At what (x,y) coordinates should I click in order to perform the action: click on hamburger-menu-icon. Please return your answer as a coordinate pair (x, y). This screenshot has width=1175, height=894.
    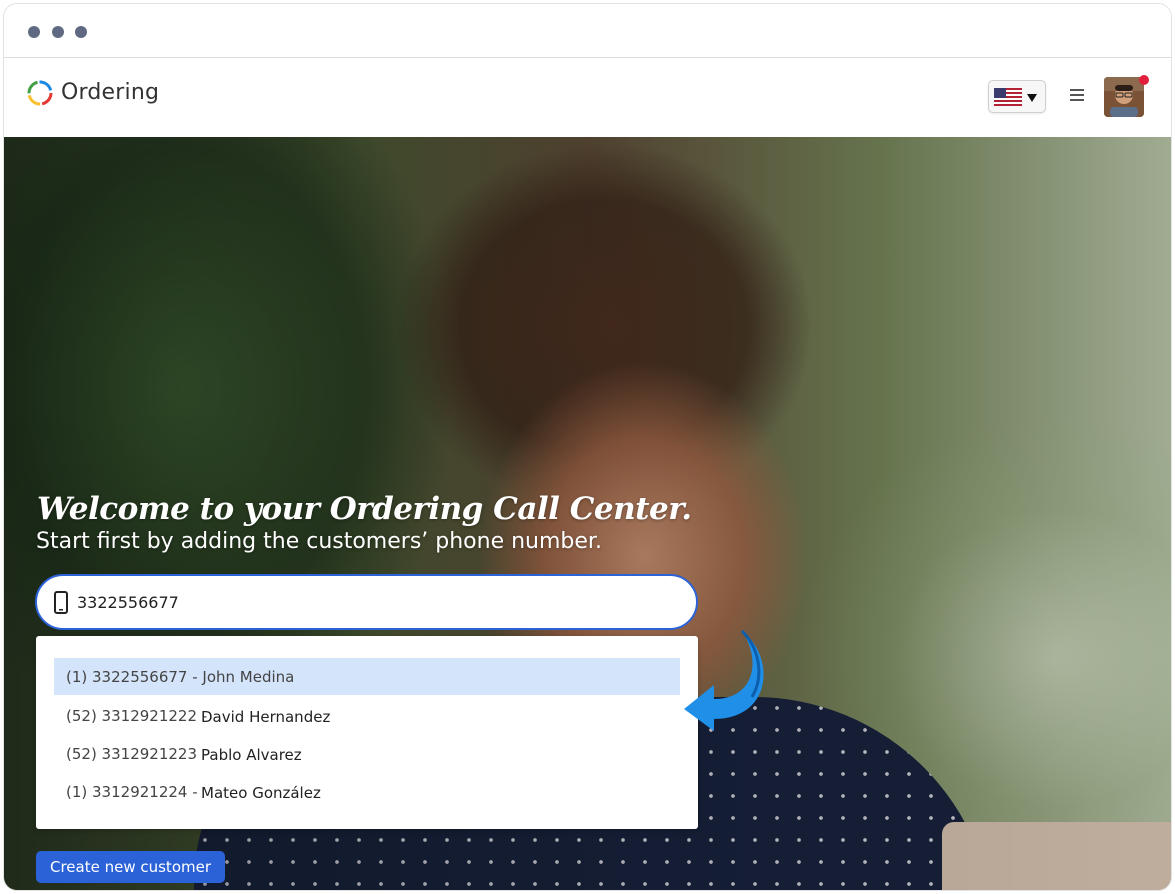
    Looking at the image, I should click on (1077, 95).